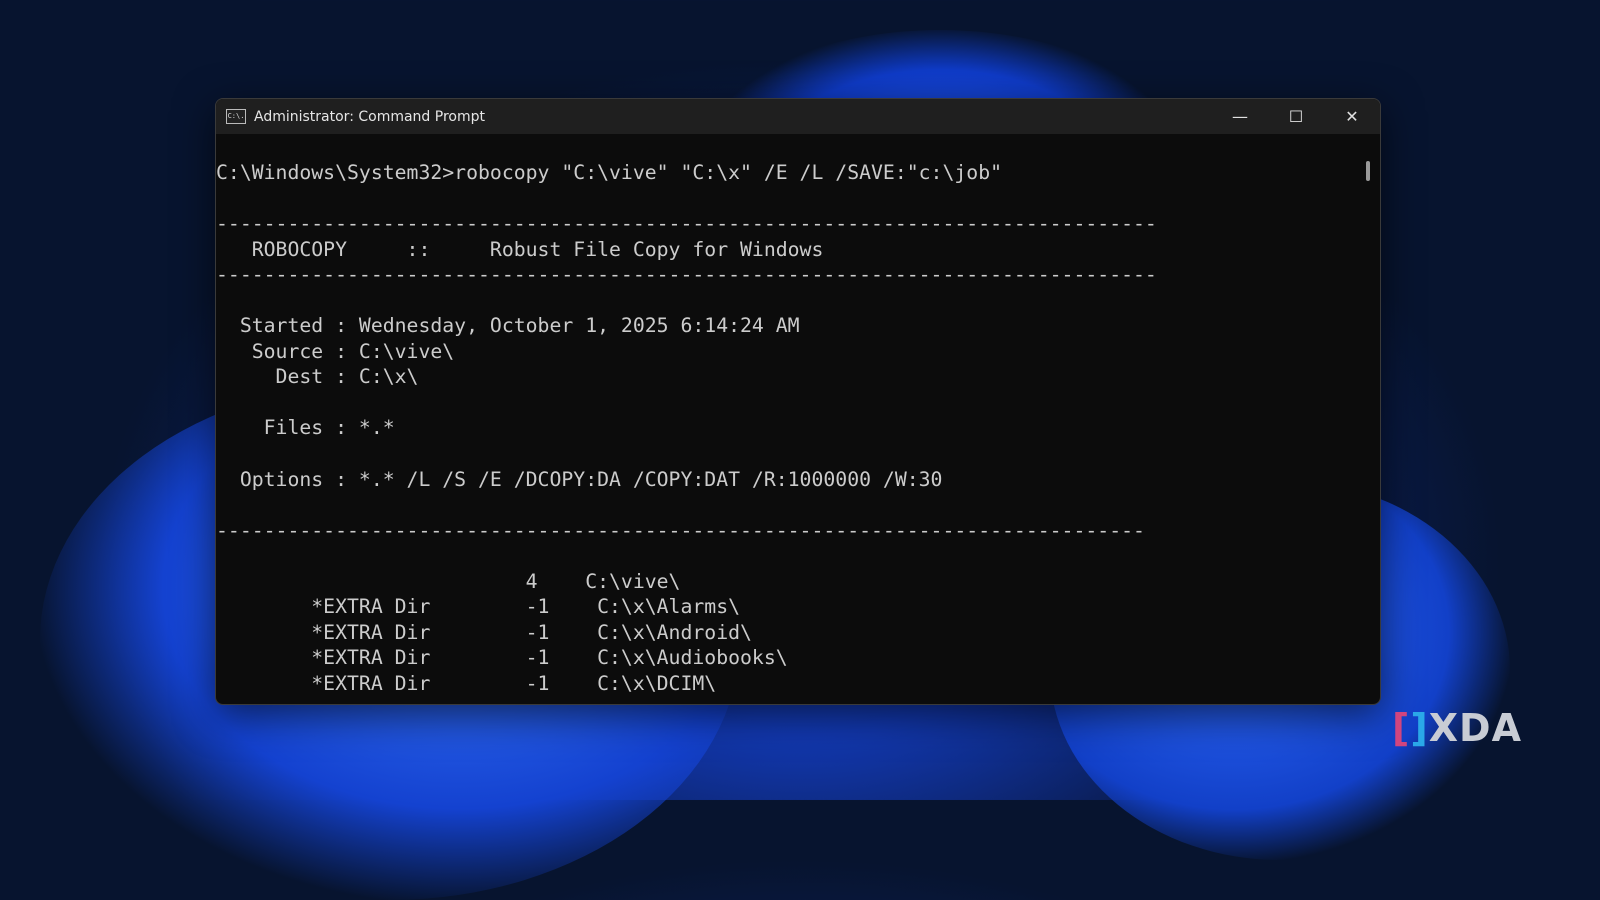  What do you see at coordinates (335, 351) in the screenshot?
I see `terminal-line: Source : C:\vive\` at bounding box center [335, 351].